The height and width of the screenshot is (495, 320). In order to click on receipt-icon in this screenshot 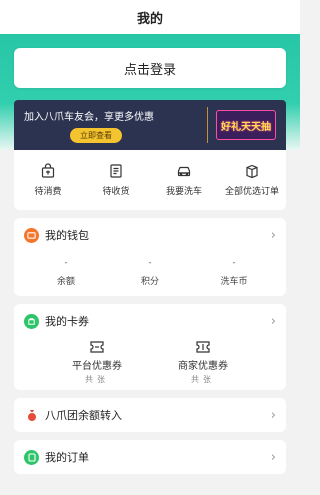, I will do `click(116, 171)`.